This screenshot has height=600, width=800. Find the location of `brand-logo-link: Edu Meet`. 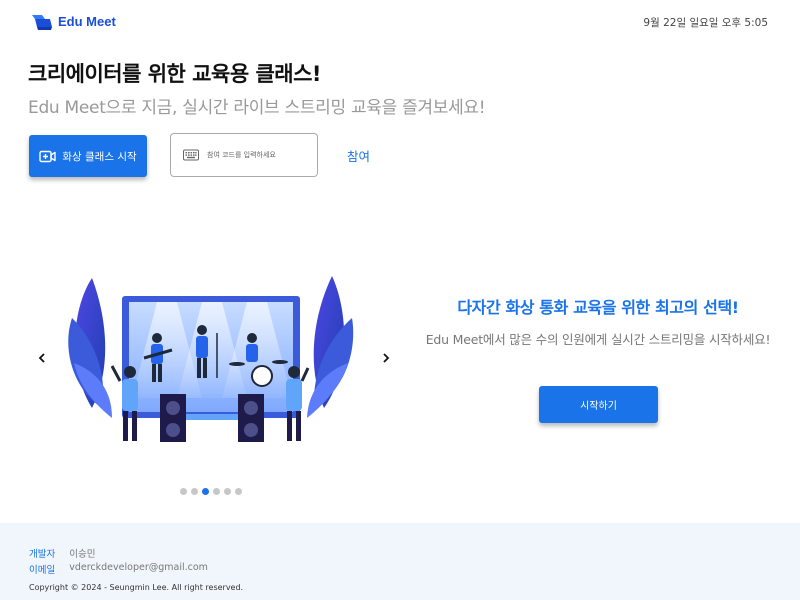

brand-logo-link: Edu Meet is located at coordinates (74, 21).